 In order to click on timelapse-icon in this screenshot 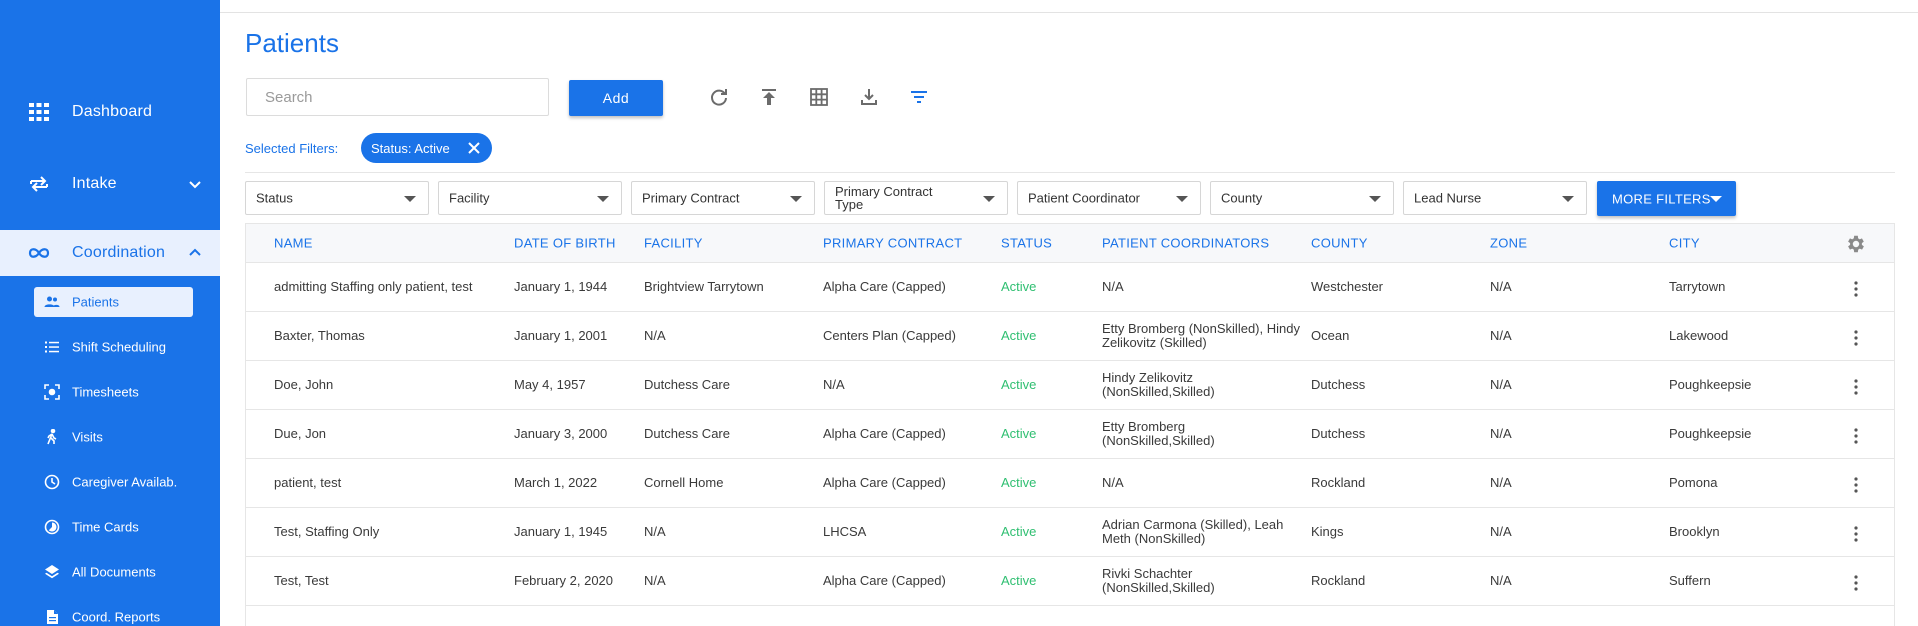, I will do `click(52, 527)`.